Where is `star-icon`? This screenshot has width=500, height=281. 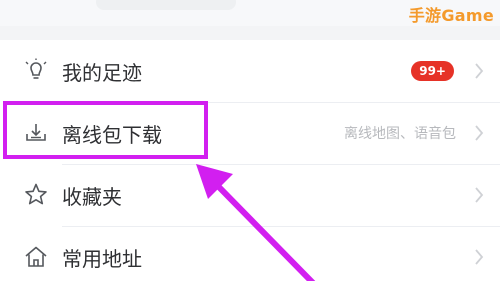
star-icon is located at coordinates (36, 195).